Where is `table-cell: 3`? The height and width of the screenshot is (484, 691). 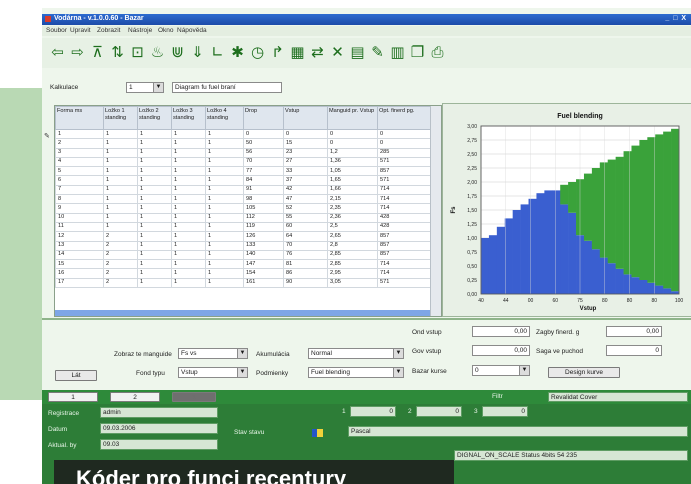 table-cell: 3 is located at coordinates (79, 152).